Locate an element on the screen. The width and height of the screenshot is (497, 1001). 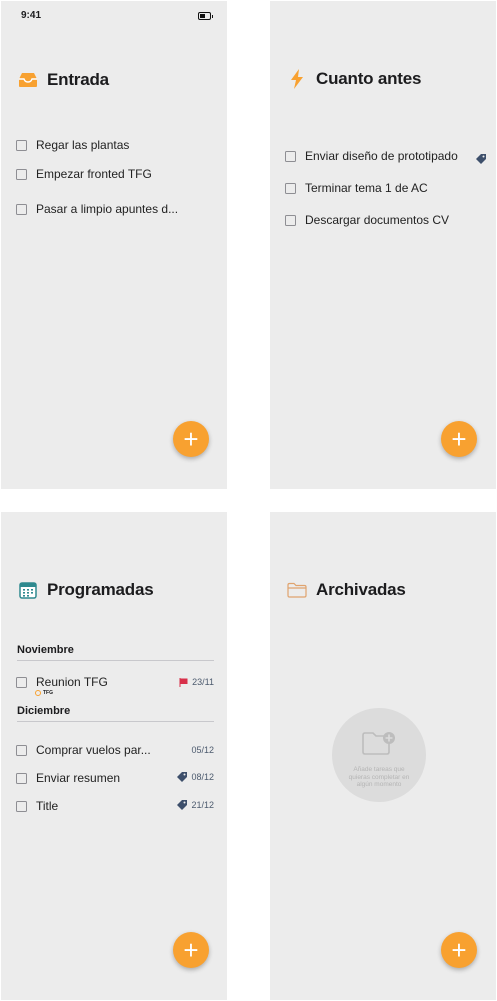
folder-icon is located at coordinates (297, 590).